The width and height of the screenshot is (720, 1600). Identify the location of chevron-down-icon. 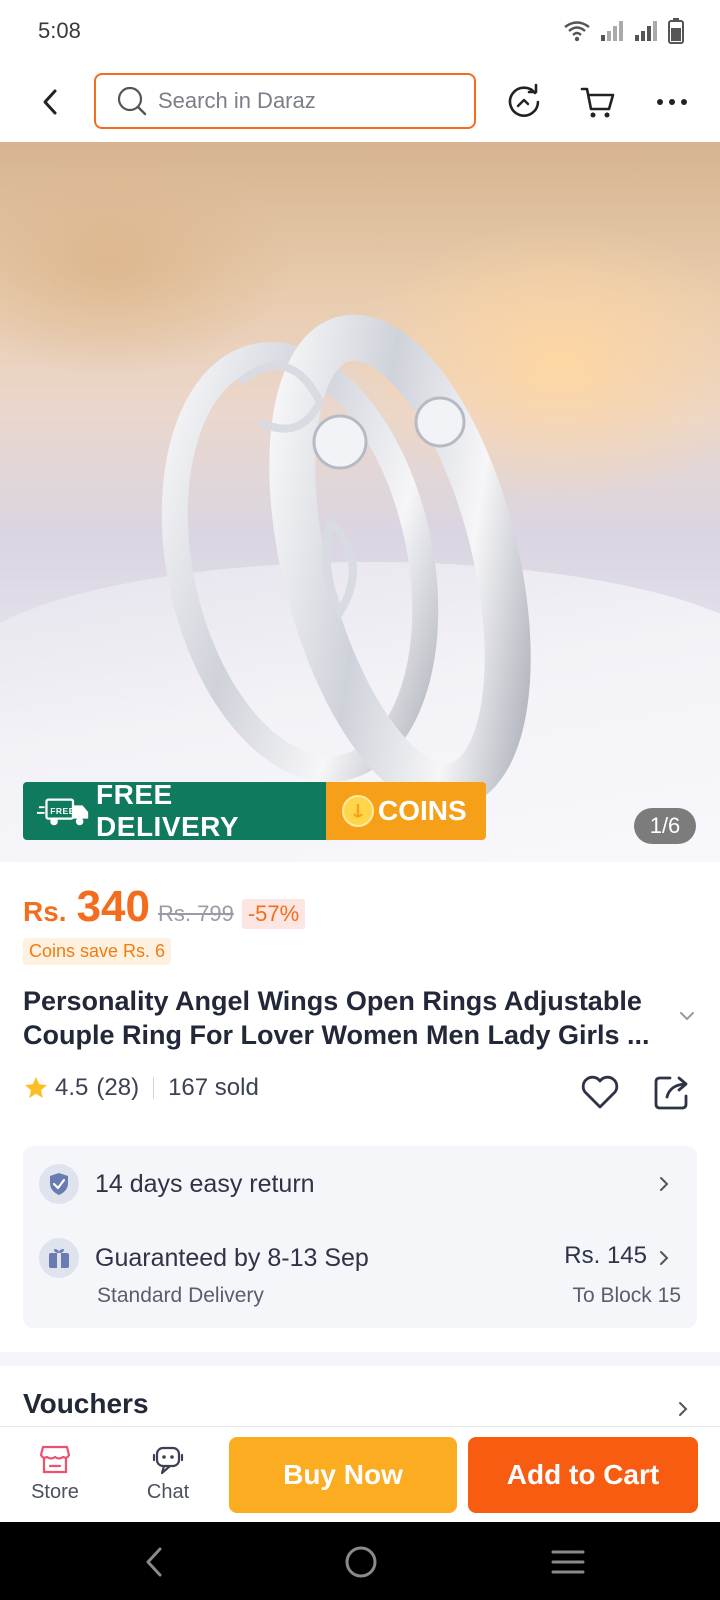
(687, 1016).